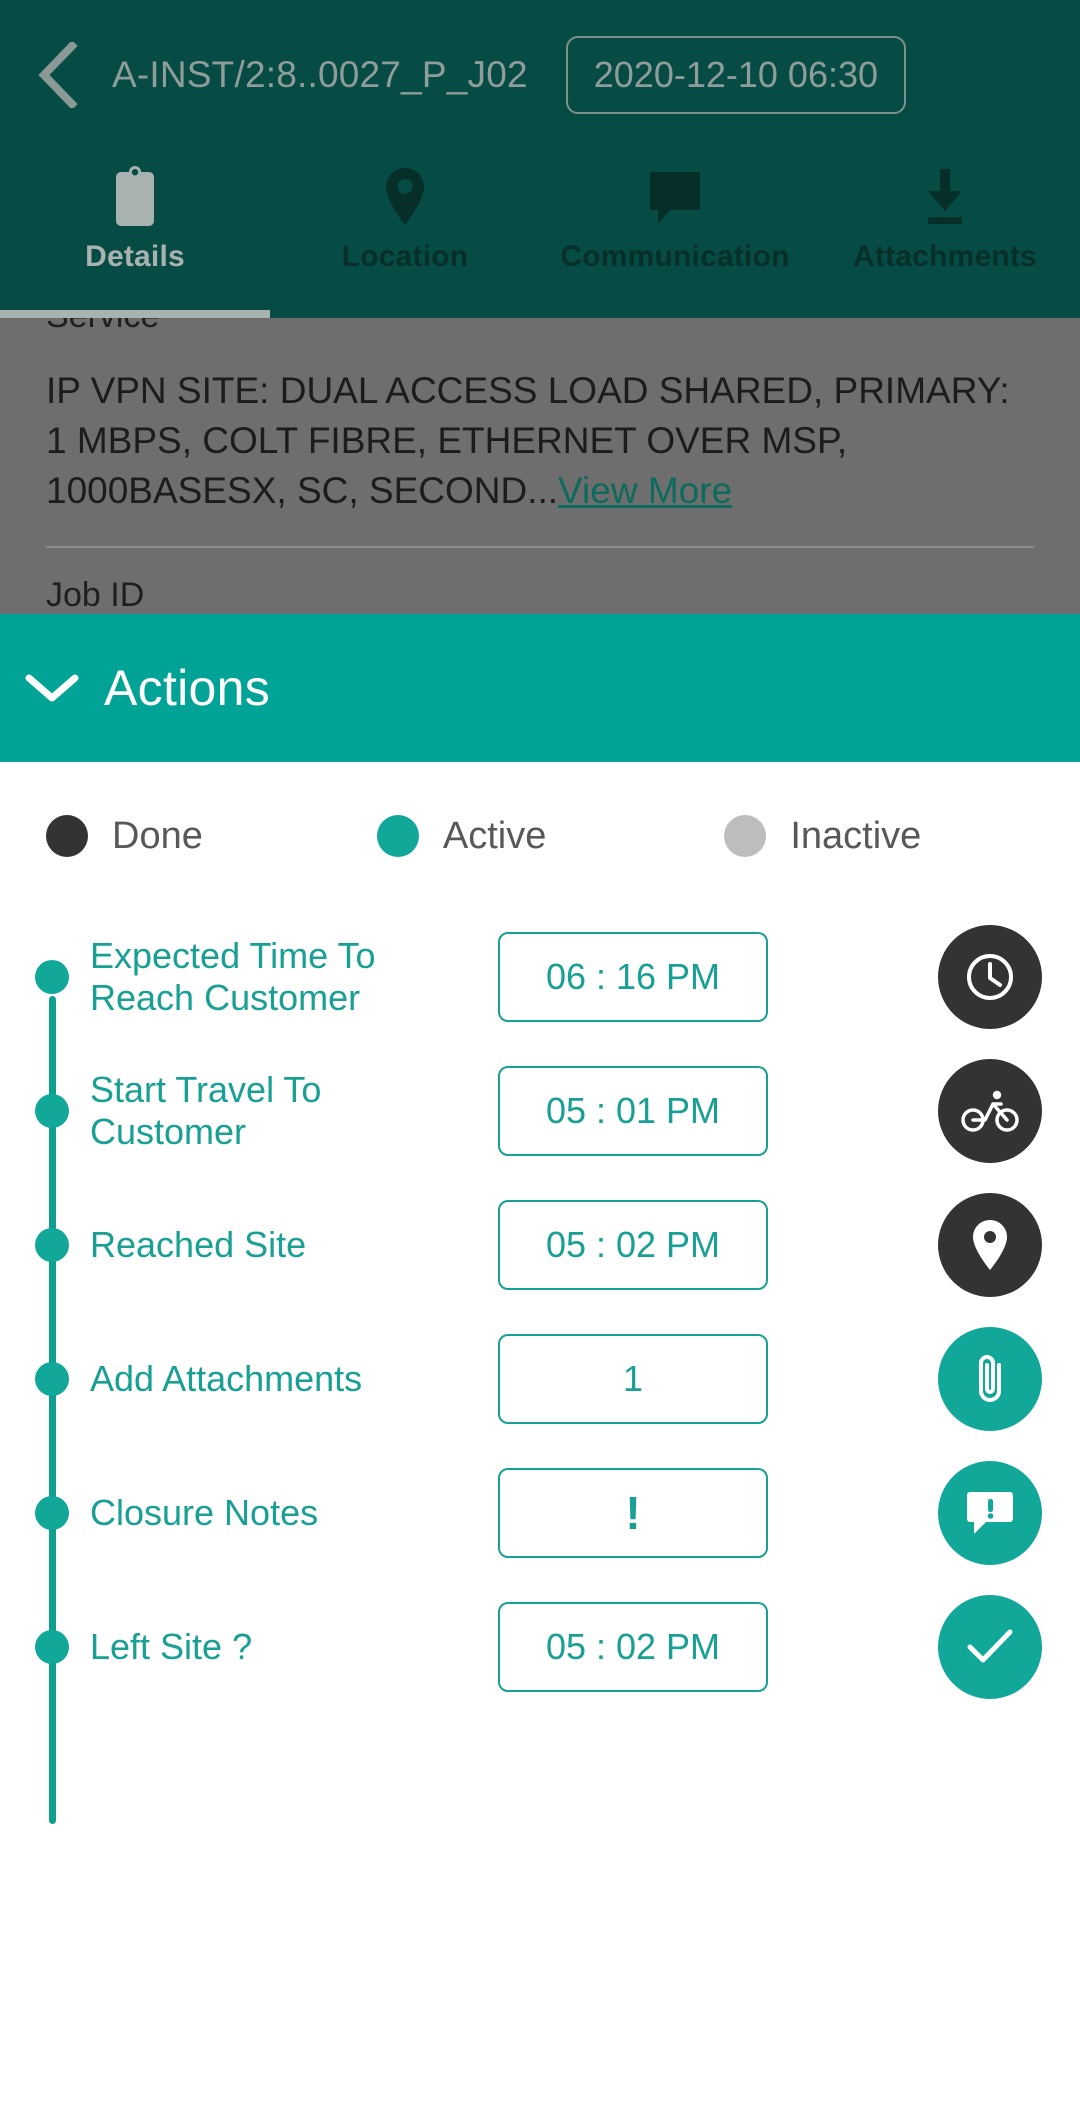  I want to click on tab-communication: Communication, so click(675, 234).